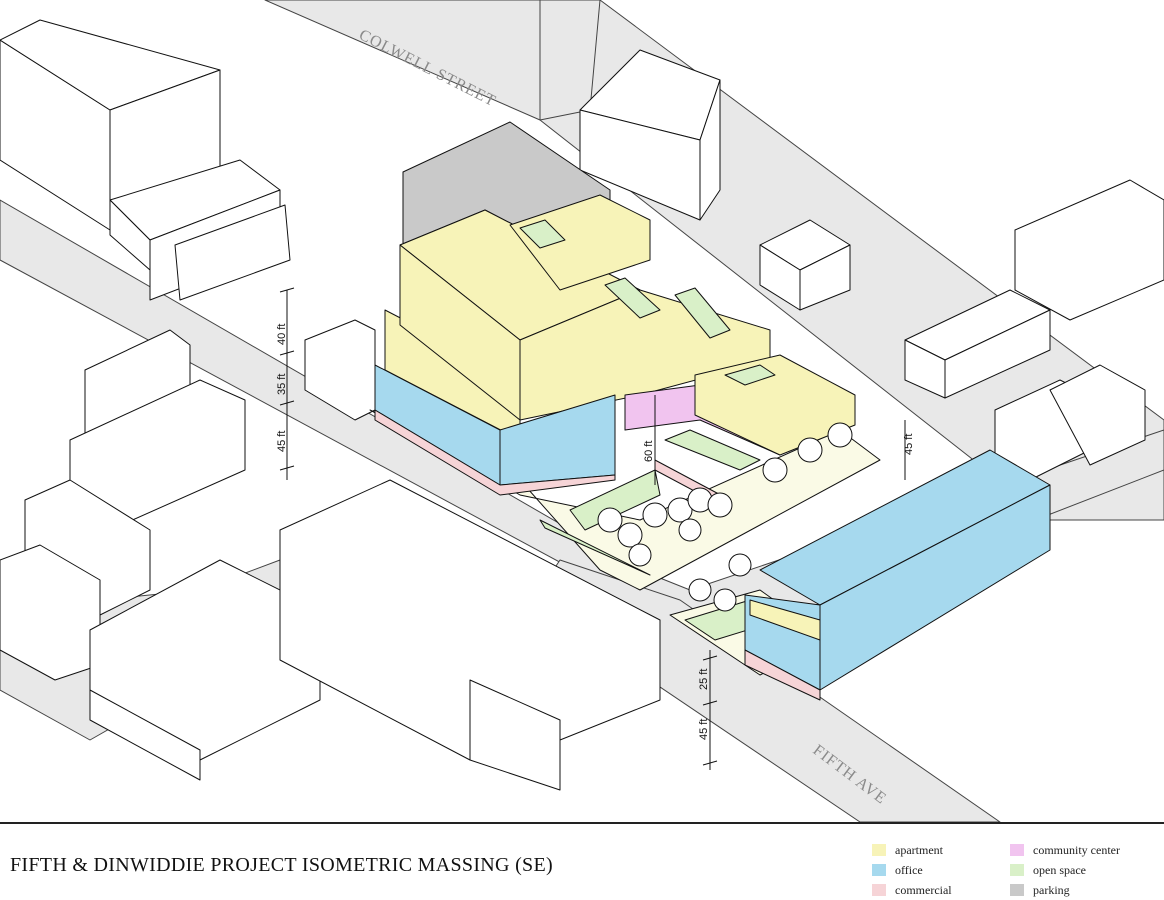 Image resolution: width=1164 pixels, height=900 pixels. I want to click on legend-swatch-open-space, so click(1017, 870).